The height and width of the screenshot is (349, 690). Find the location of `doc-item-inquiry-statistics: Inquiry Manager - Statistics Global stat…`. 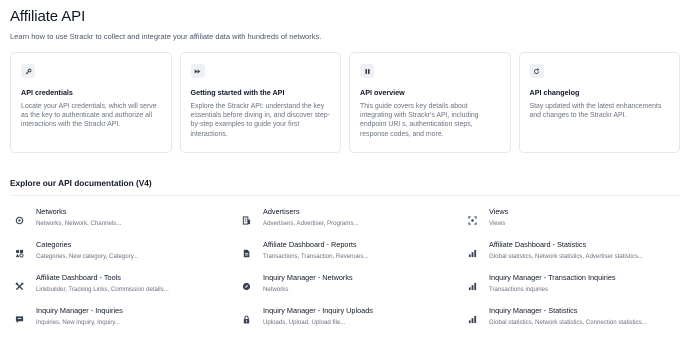

doc-item-inquiry-statistics: Inquiry Manager - Statistics Global stat… is located at coordinates (571, 318).